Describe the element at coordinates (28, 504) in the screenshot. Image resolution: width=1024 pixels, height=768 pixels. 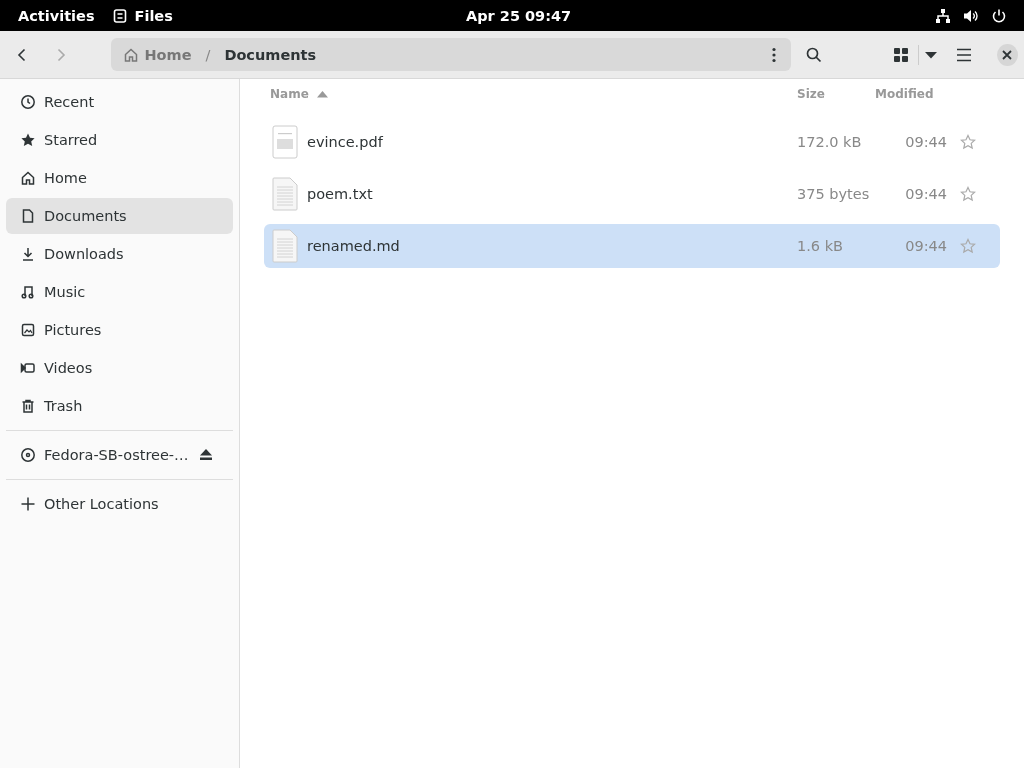
I see `plus-icon` at that location.